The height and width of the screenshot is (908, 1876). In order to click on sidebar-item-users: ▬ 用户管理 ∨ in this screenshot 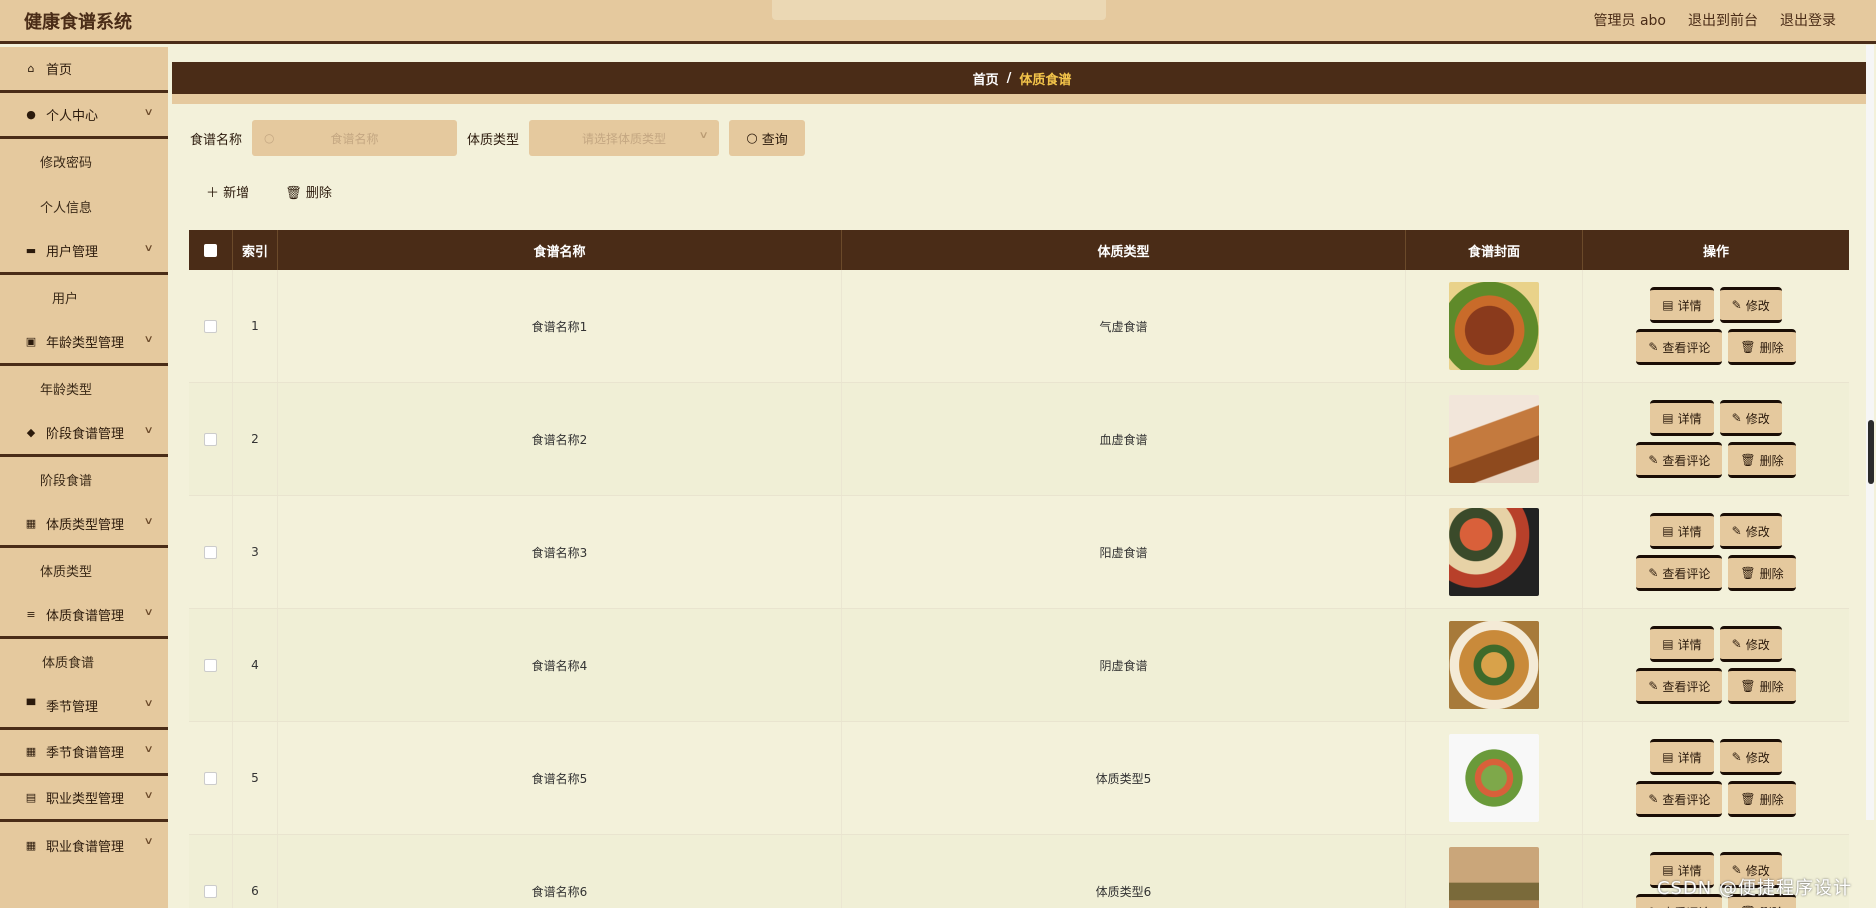, I will do `click(84, 252)`.